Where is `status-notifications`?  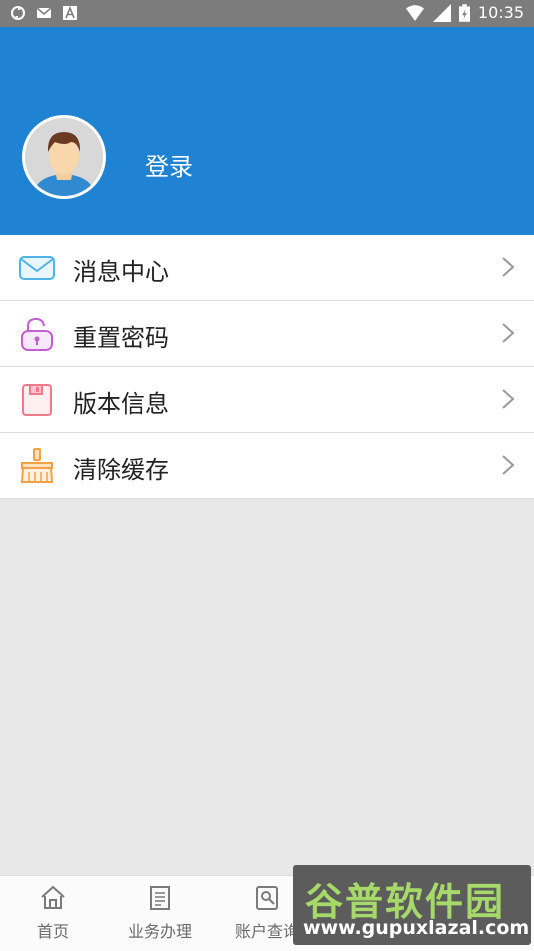
status-notifications is located at coordinates (44, 13).